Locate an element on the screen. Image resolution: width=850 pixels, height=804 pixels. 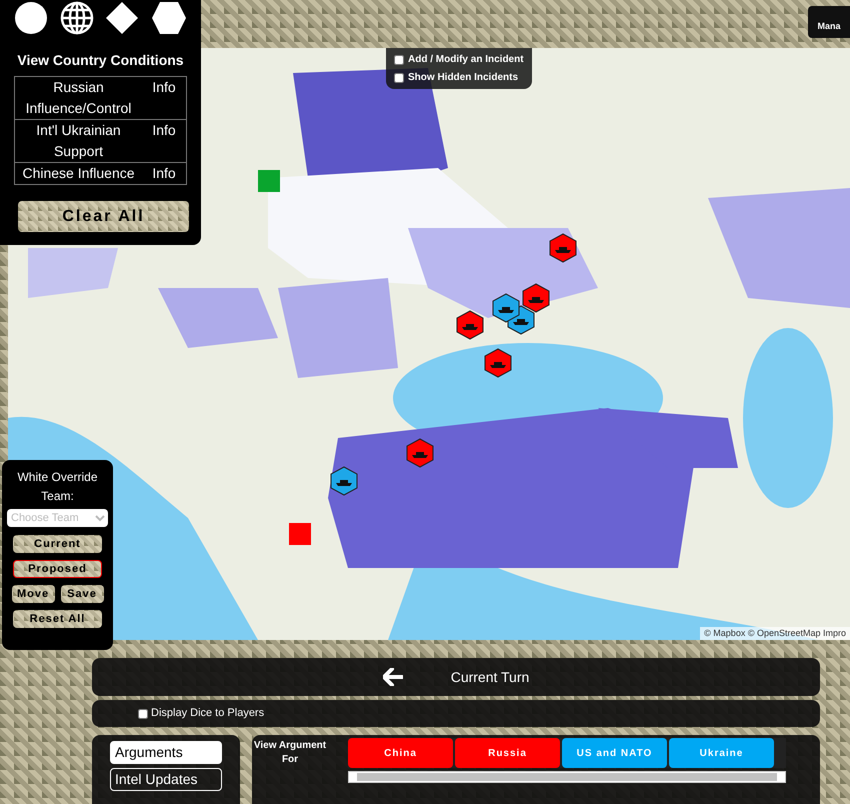
dice-option-label: Display Dice to Players is located at coordinates (207, 714).